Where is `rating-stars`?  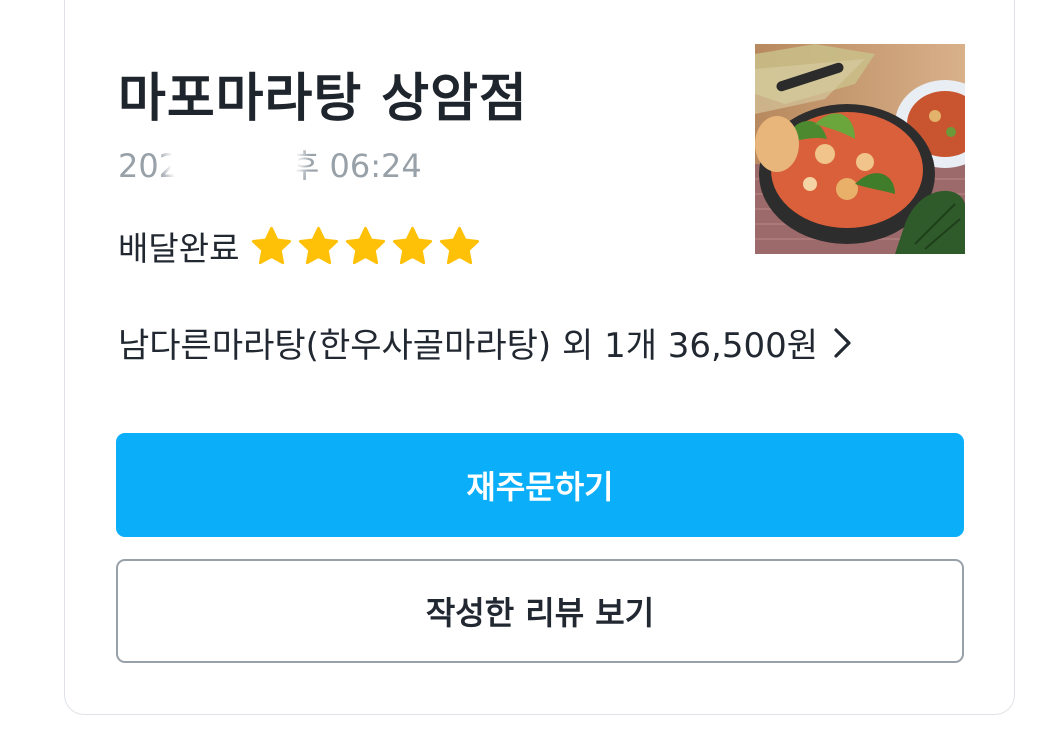 rating-stars is located at coordinates (365, 246).